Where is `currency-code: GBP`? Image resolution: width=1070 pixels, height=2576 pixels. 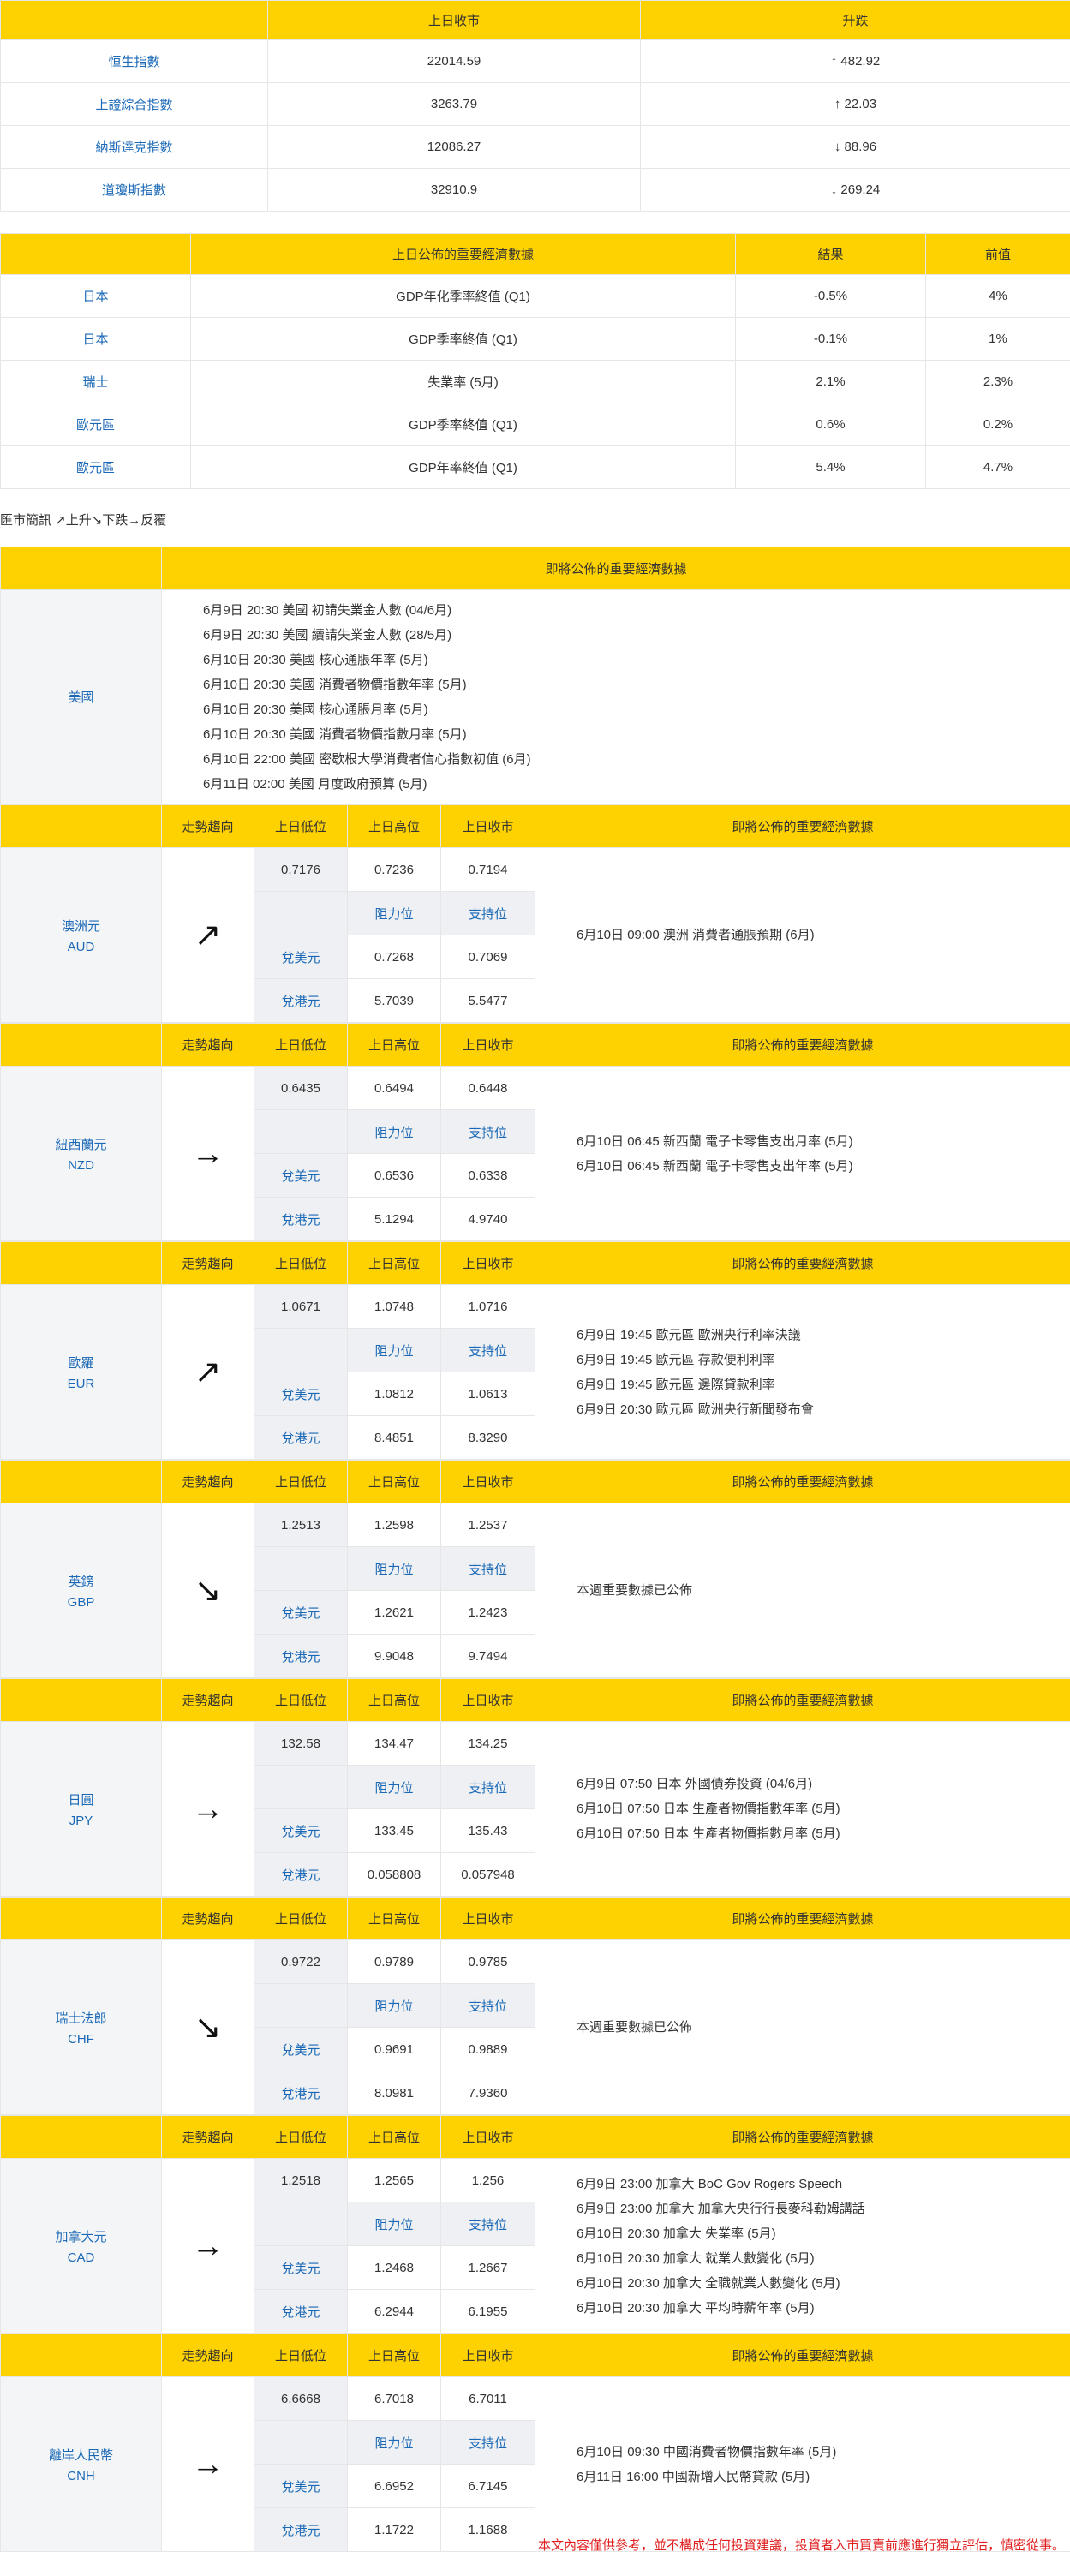 currency-code: GBP is located at coordinates (81, 1603).